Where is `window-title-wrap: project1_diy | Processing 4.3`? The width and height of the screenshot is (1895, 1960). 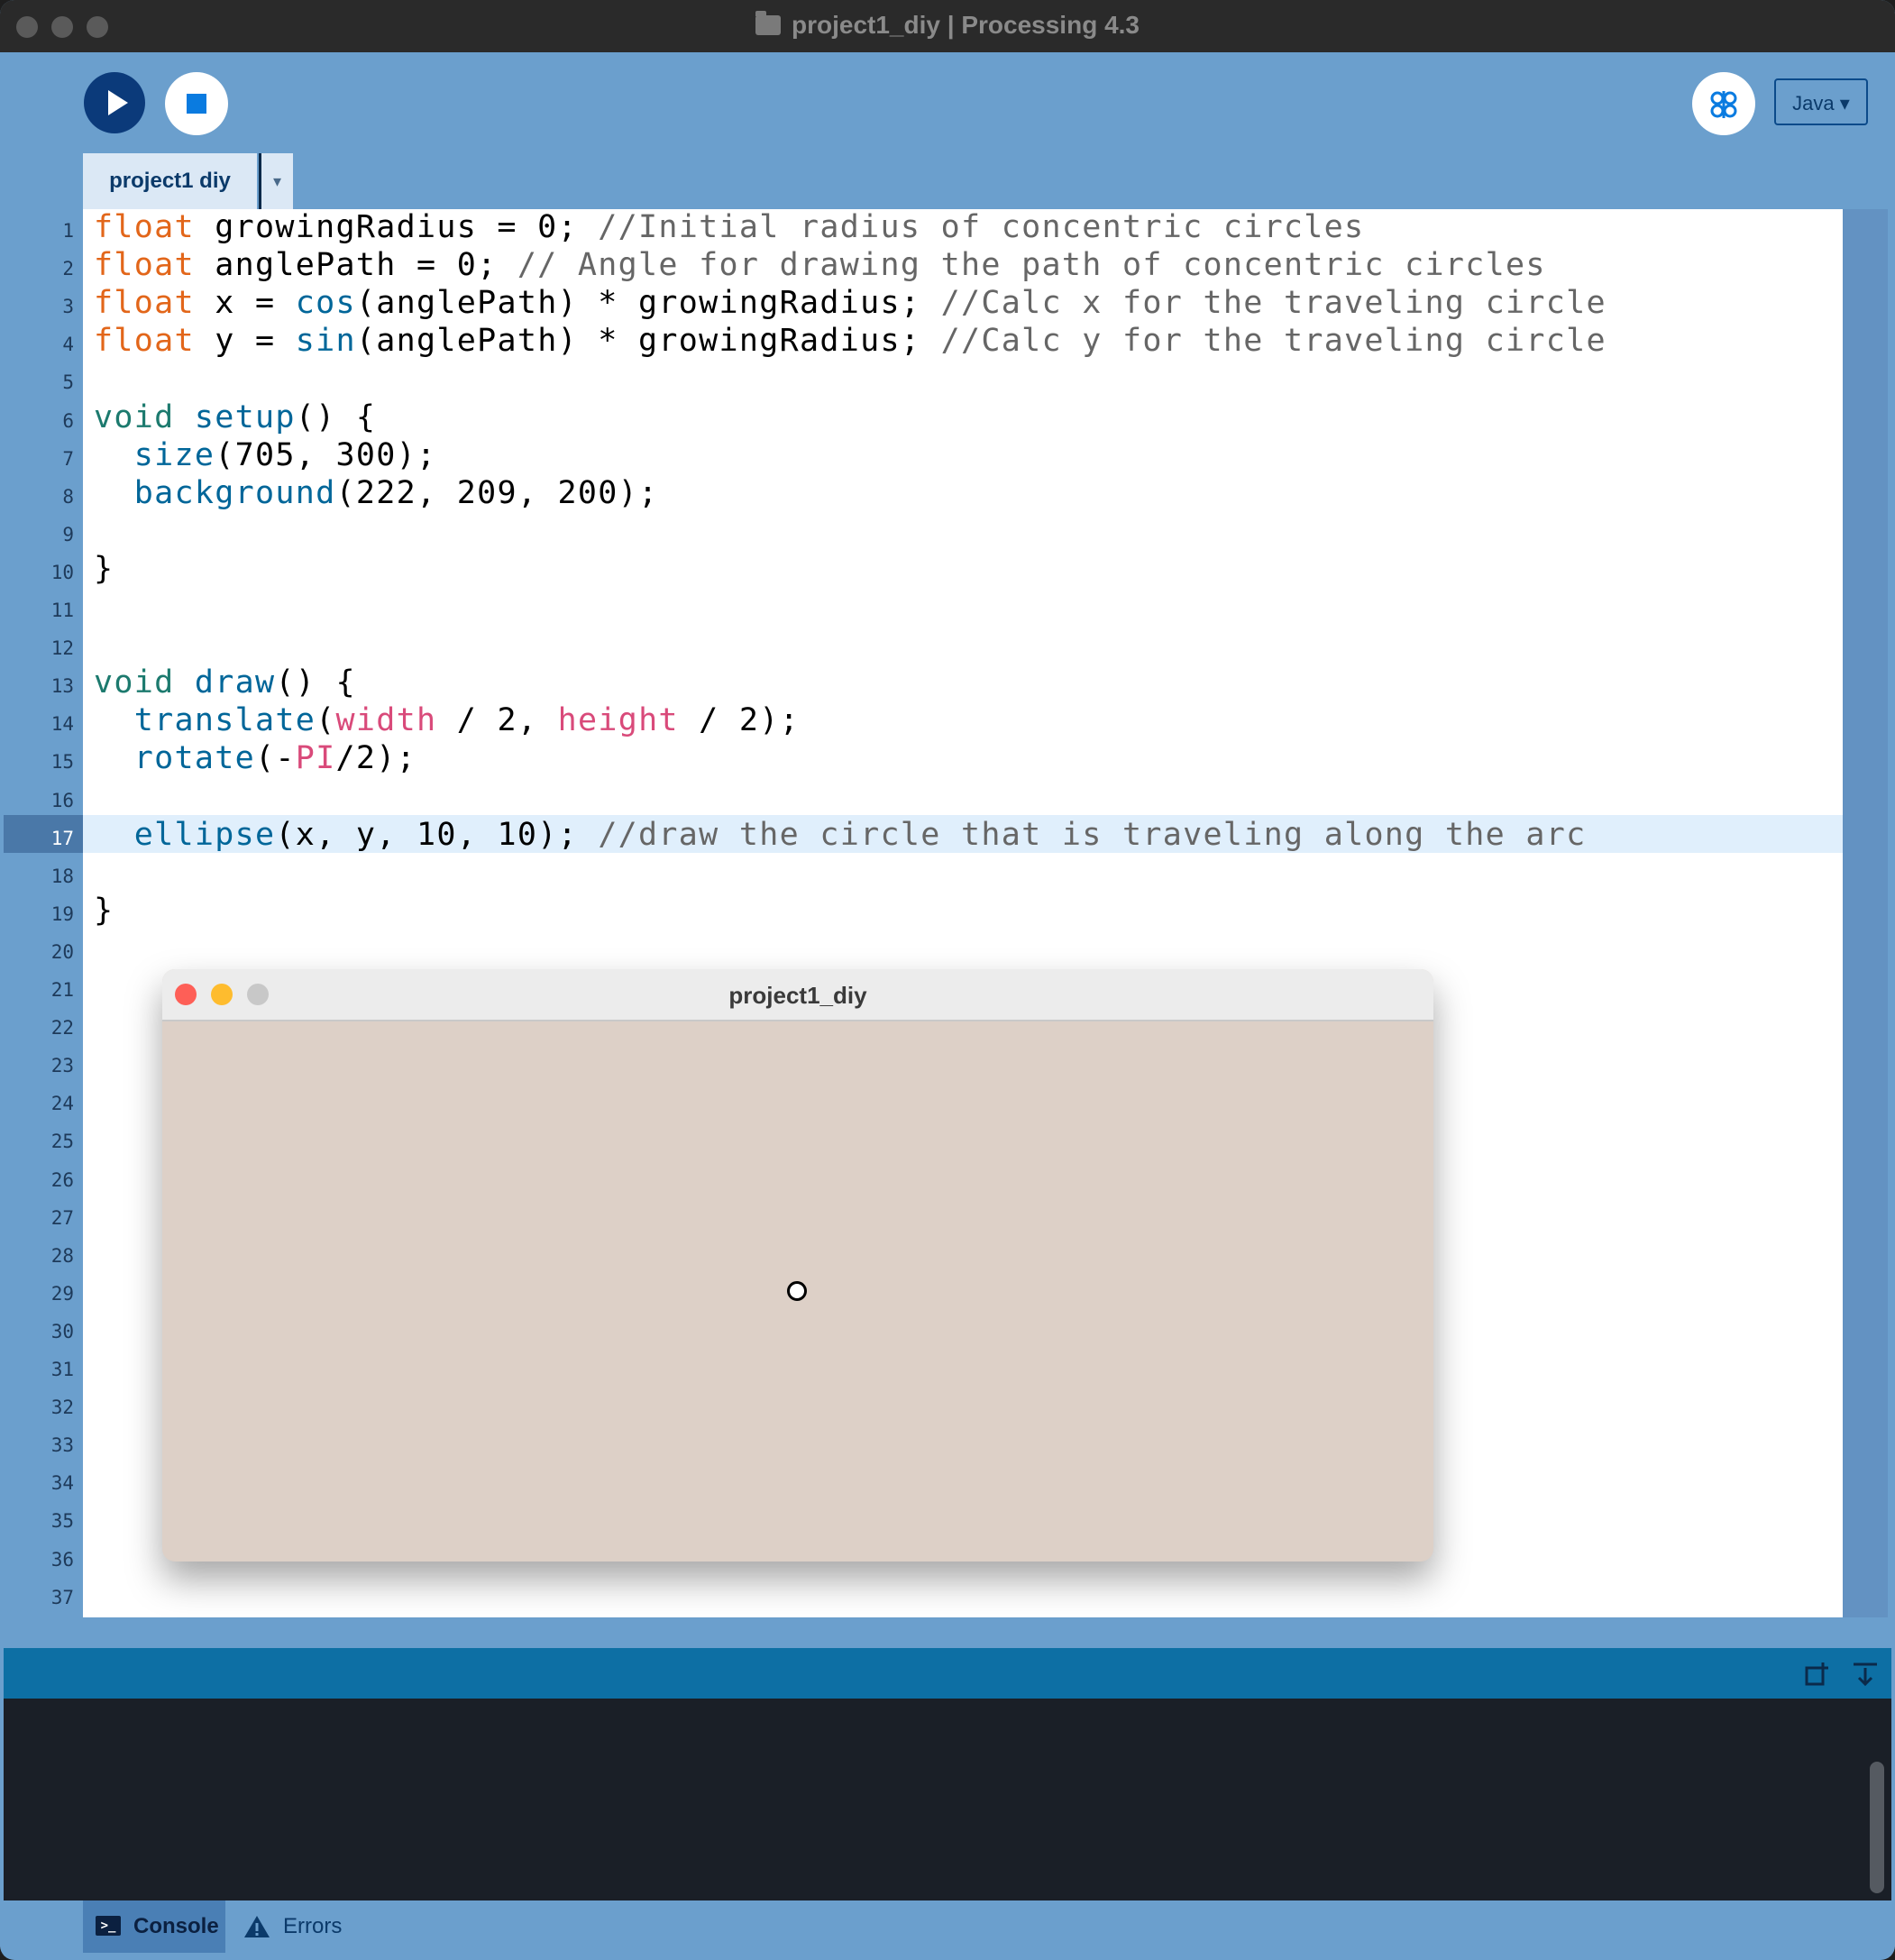 window-title-wrap: project1_diy | Processing 4.3 is located at coordinates (947, 25).